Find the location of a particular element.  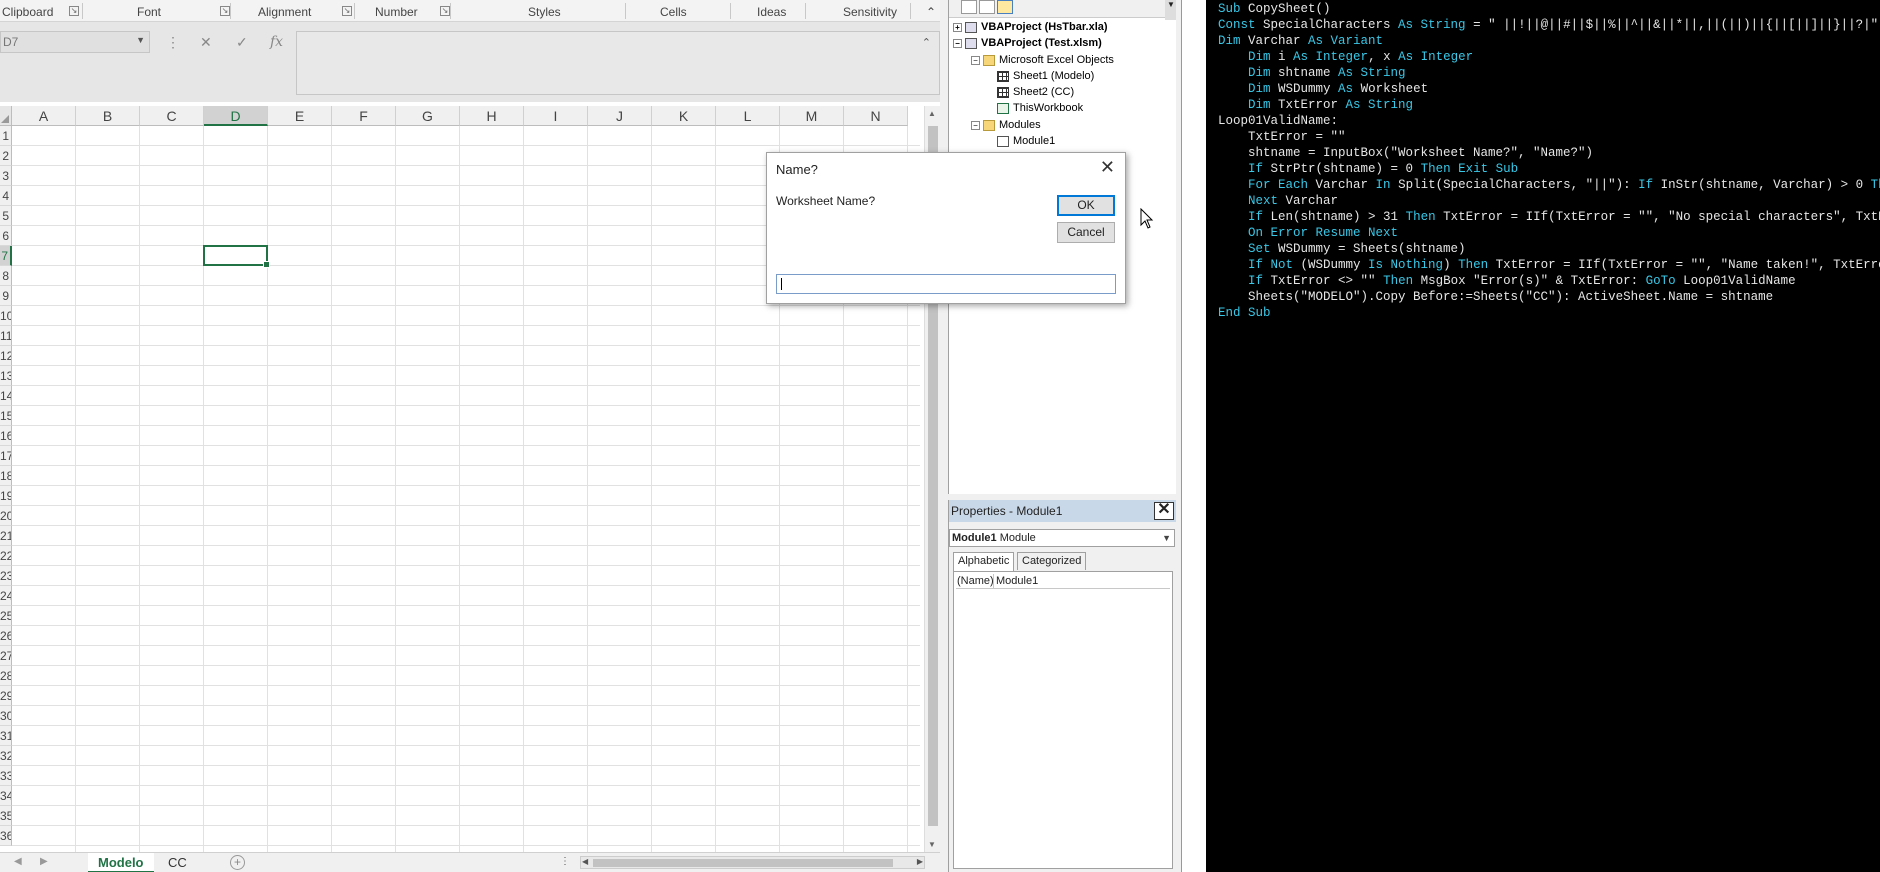

tab-scroll-right-icon: ▶ is located at coordinates (44, 861).